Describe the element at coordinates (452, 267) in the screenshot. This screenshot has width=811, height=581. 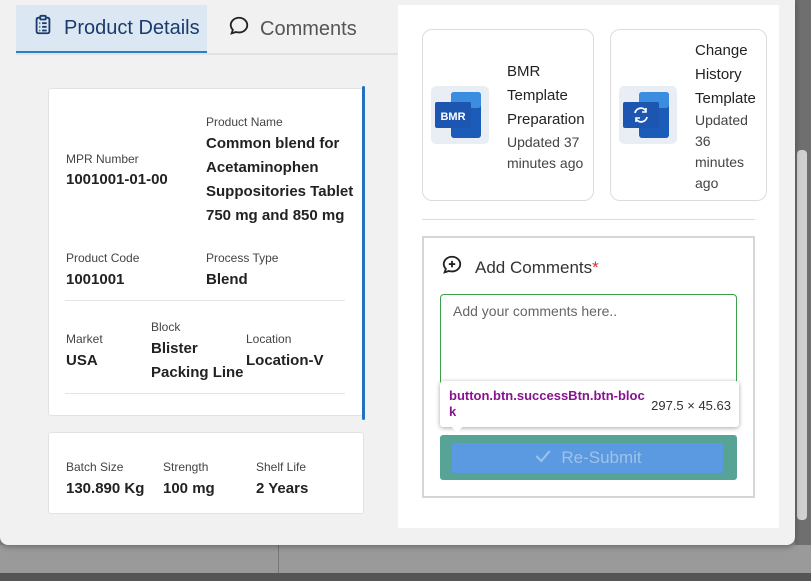
I see `add-circle-icon` at that location.